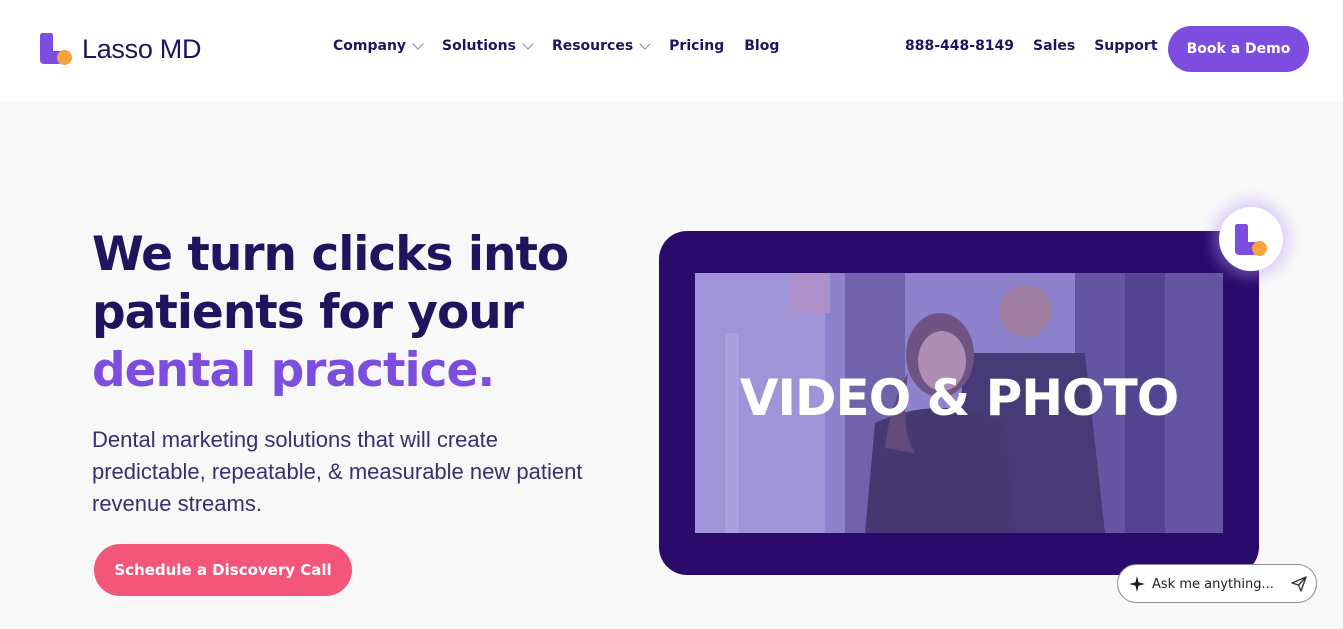 This screenshot has width=1343, height=629. Describe the element at coordinates (308, 312) in the screenshot. I see `hero-title-line-2: patients for your` at that location.